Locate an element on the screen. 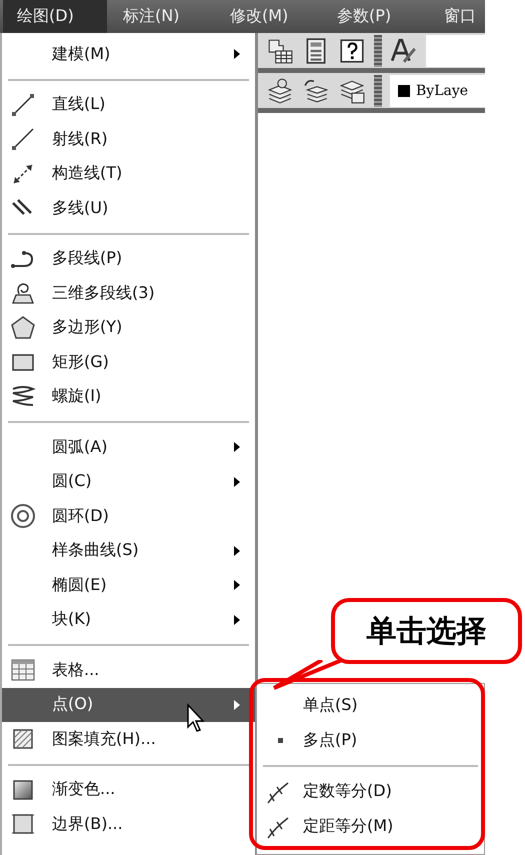  menu-item: 射线(R) is located at coordinates (128, 139).